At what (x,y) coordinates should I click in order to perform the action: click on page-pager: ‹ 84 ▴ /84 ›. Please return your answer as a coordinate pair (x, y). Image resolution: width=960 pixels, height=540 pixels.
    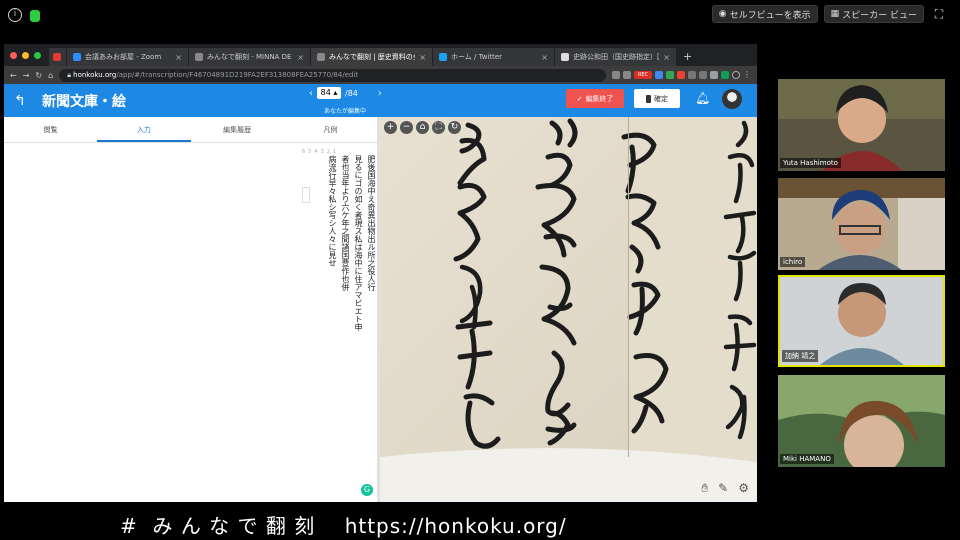
    Looking at the image, I should click on (345, 93).